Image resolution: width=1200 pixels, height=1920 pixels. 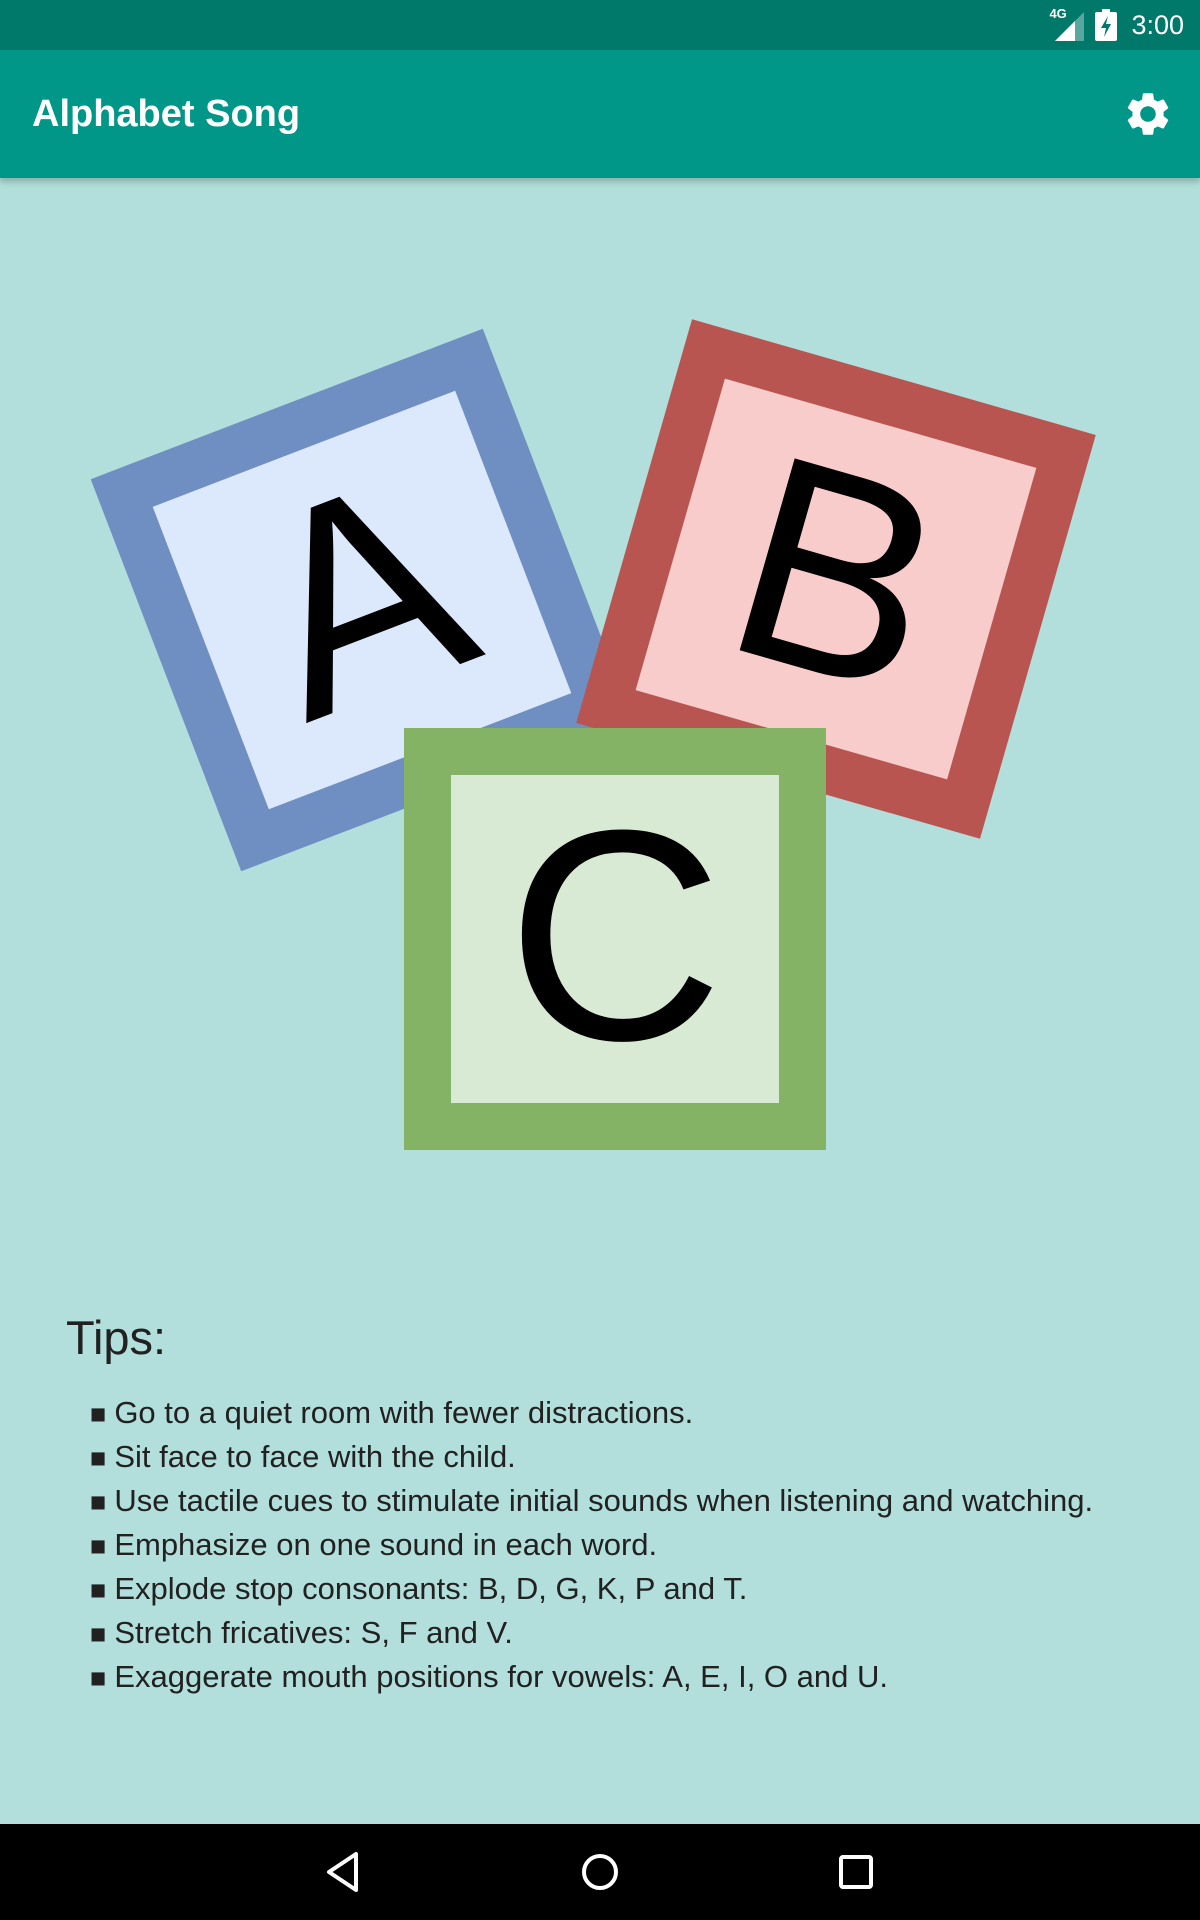 I want to click on tip-item: ■ Emphasize on one sound in each word., so click(x=610, y=1545).